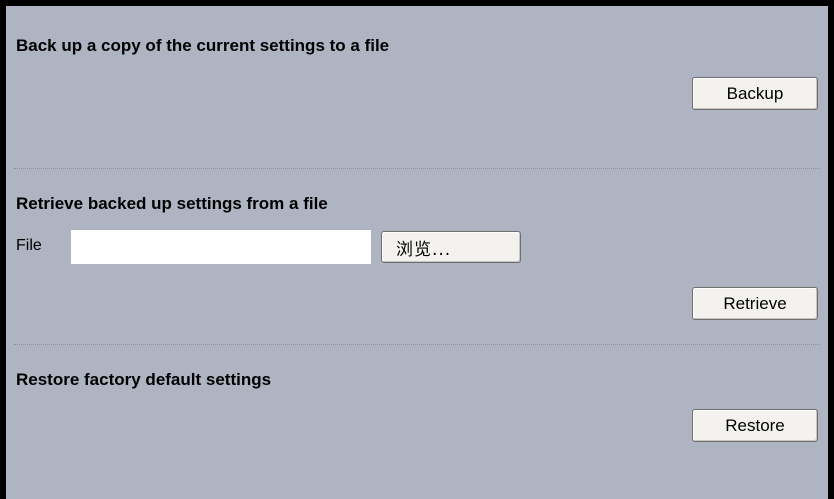 The height and width of the screenshot is (499, 834). I want to click on retrieve-button: Retrieve, so click(755, 303).